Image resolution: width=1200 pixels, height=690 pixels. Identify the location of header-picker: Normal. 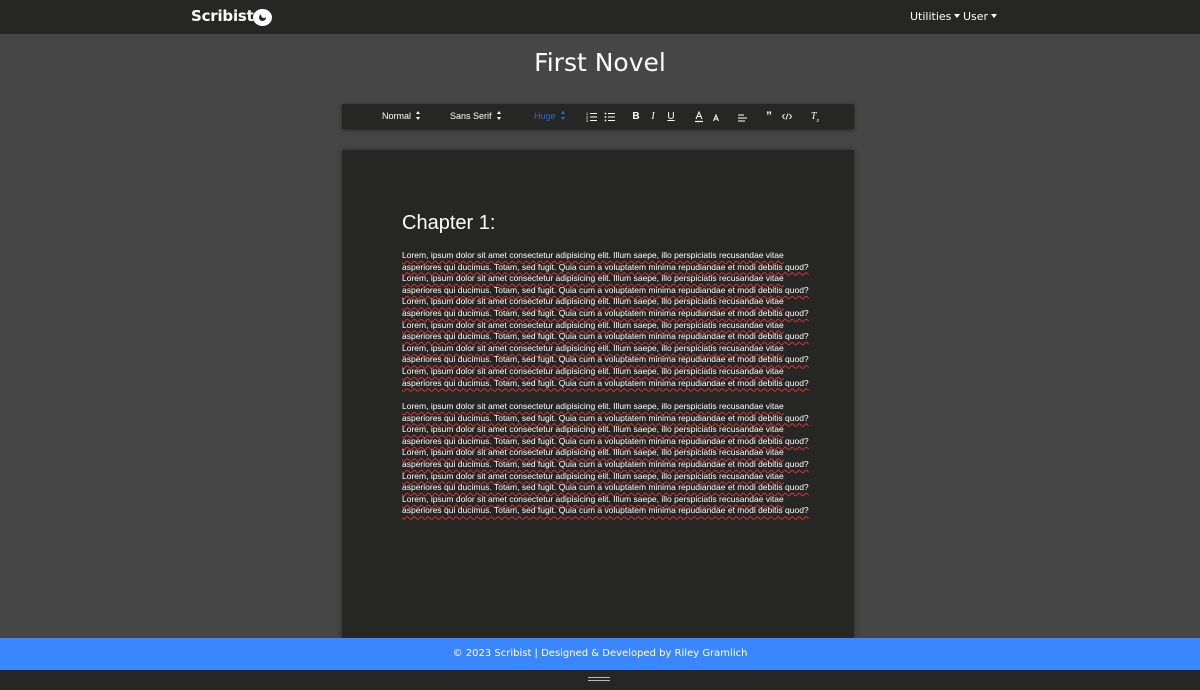
(401, 116).